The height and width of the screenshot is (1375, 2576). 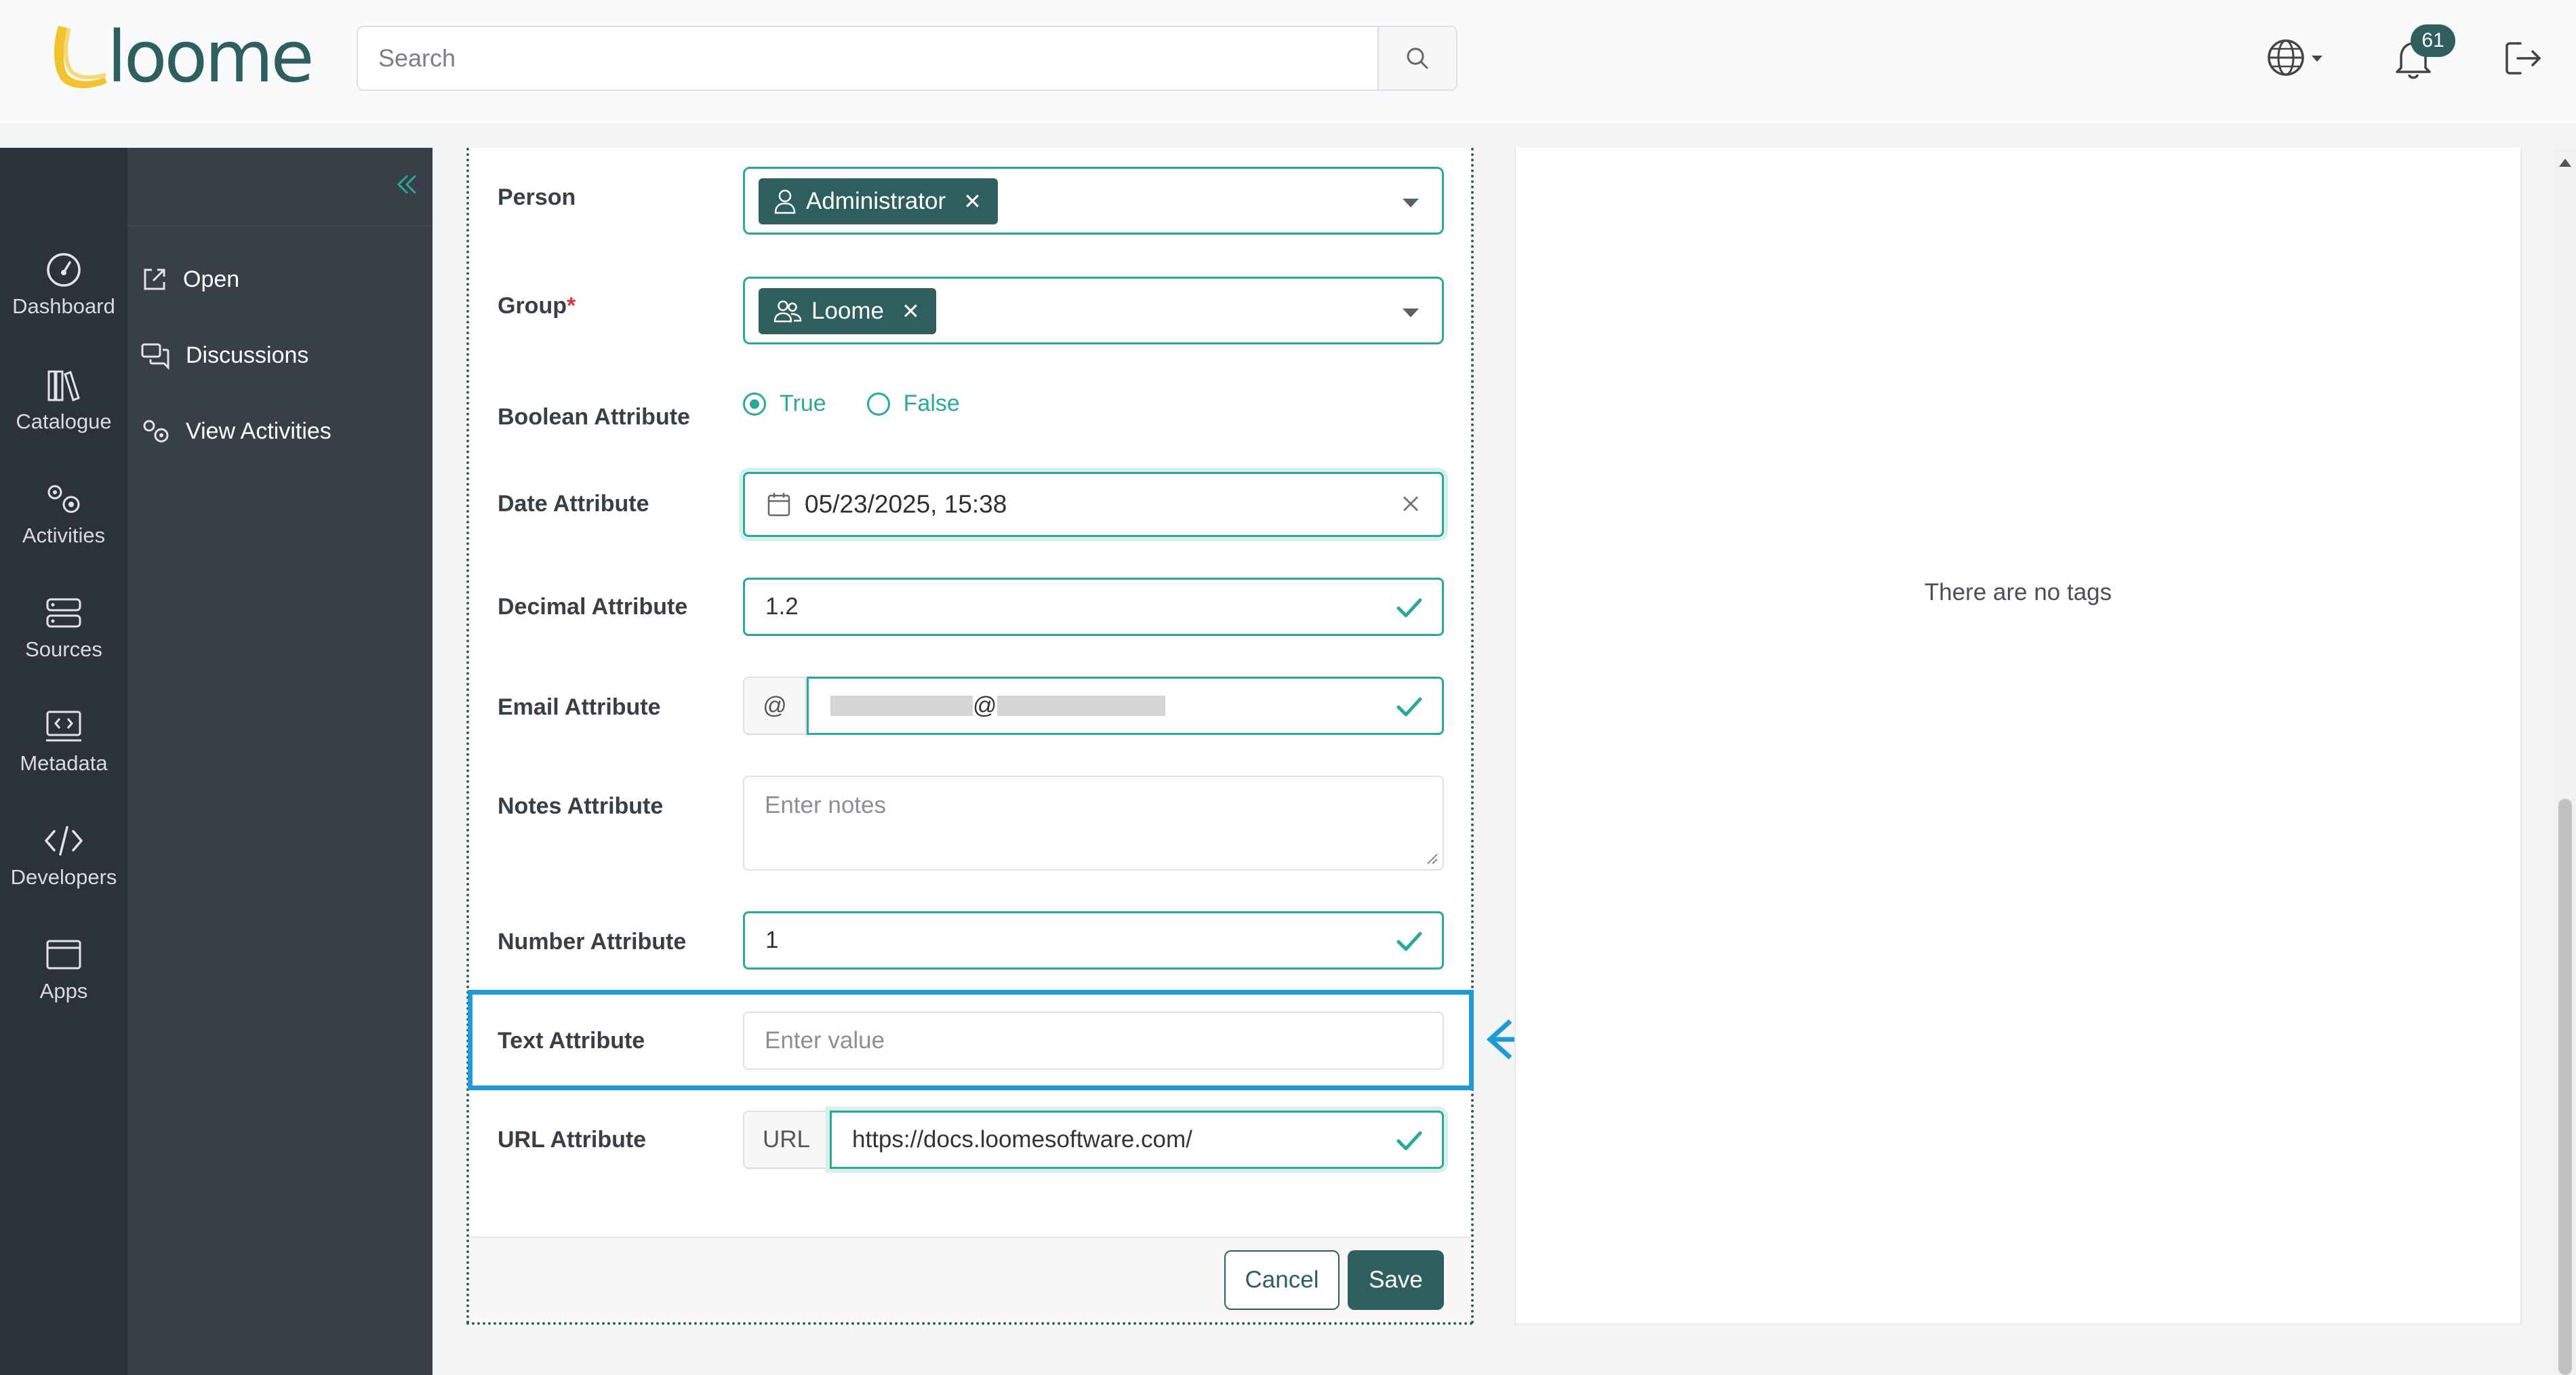 What do you see at coordinates (63, 649) in the screenshot?
I see `nav-item-label: Sources` at bounding box center [63, 649].